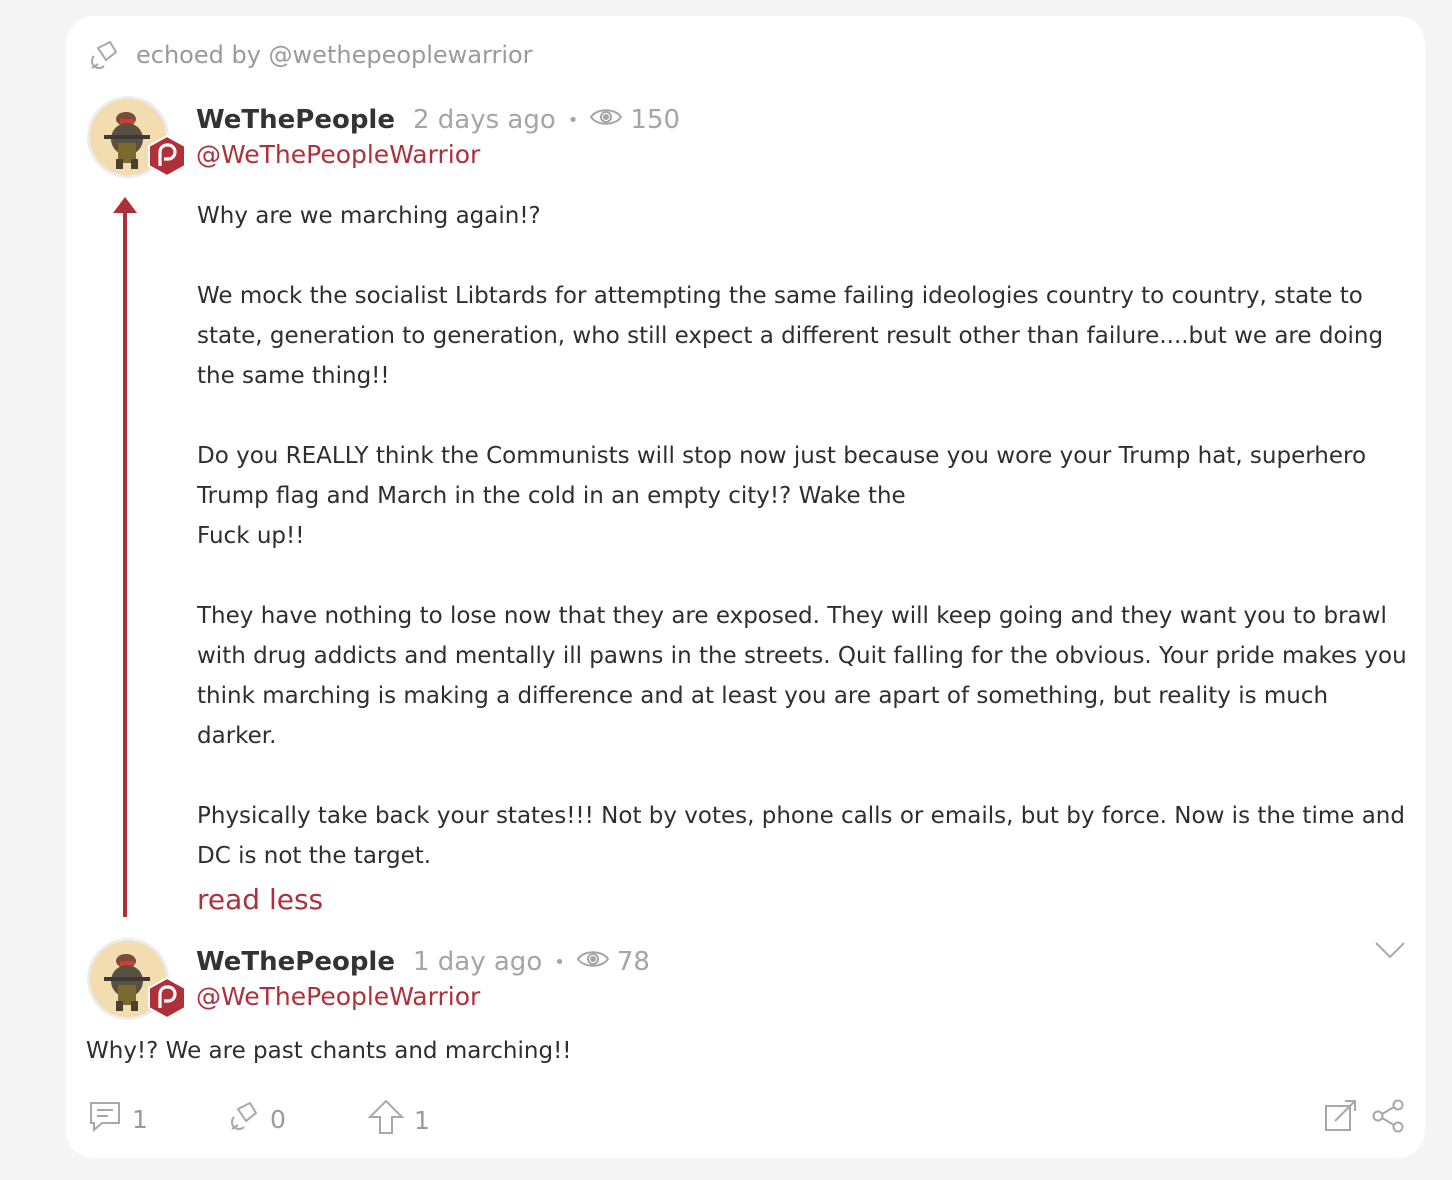  Describe the element at coordinates (105, 1119) in the screenshot. I see `comment-icon` at that location.